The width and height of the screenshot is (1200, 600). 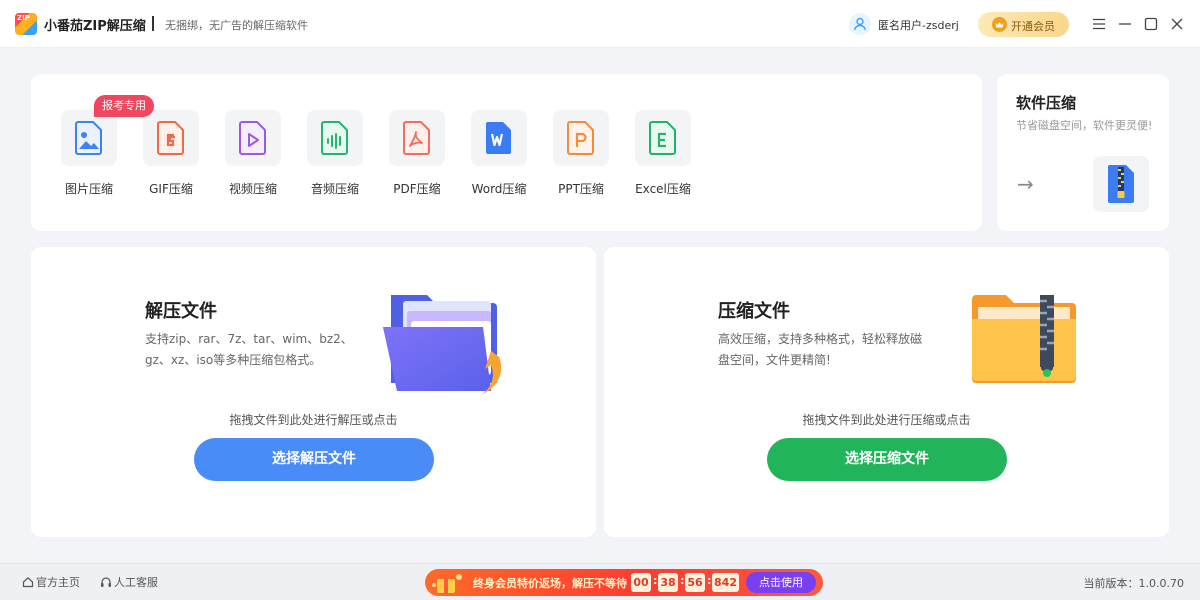 I want to click on timer-seconds: 56, so click(x=695, y=582).